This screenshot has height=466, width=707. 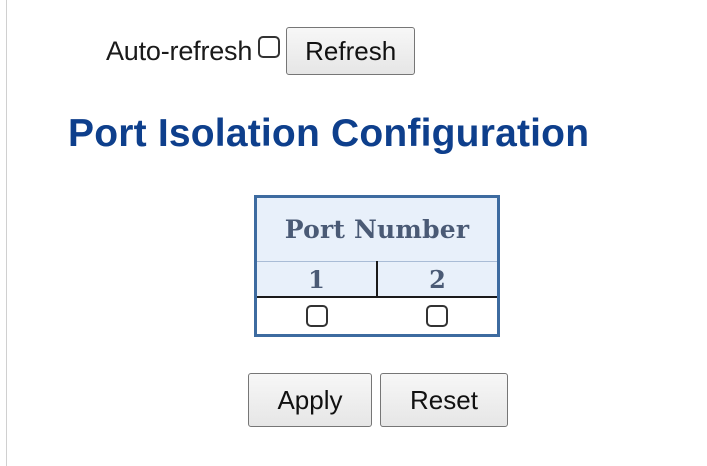 I want to click on form-actions: Apply Reset, so click(x=378, y=400).